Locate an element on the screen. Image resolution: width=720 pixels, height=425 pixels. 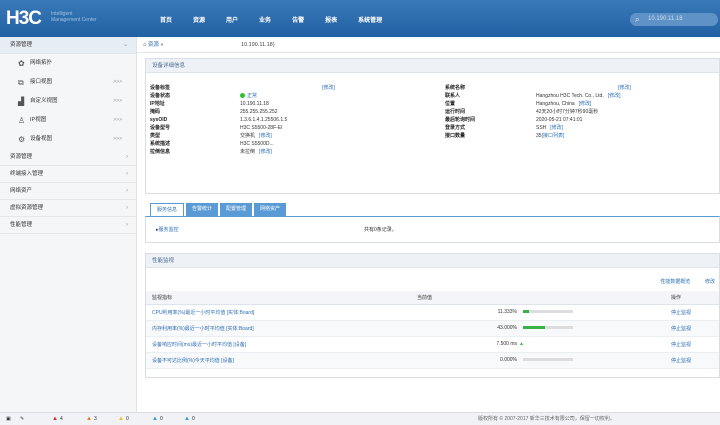
info-alarm-icon: ▲ is located at coordinates (187, 419).